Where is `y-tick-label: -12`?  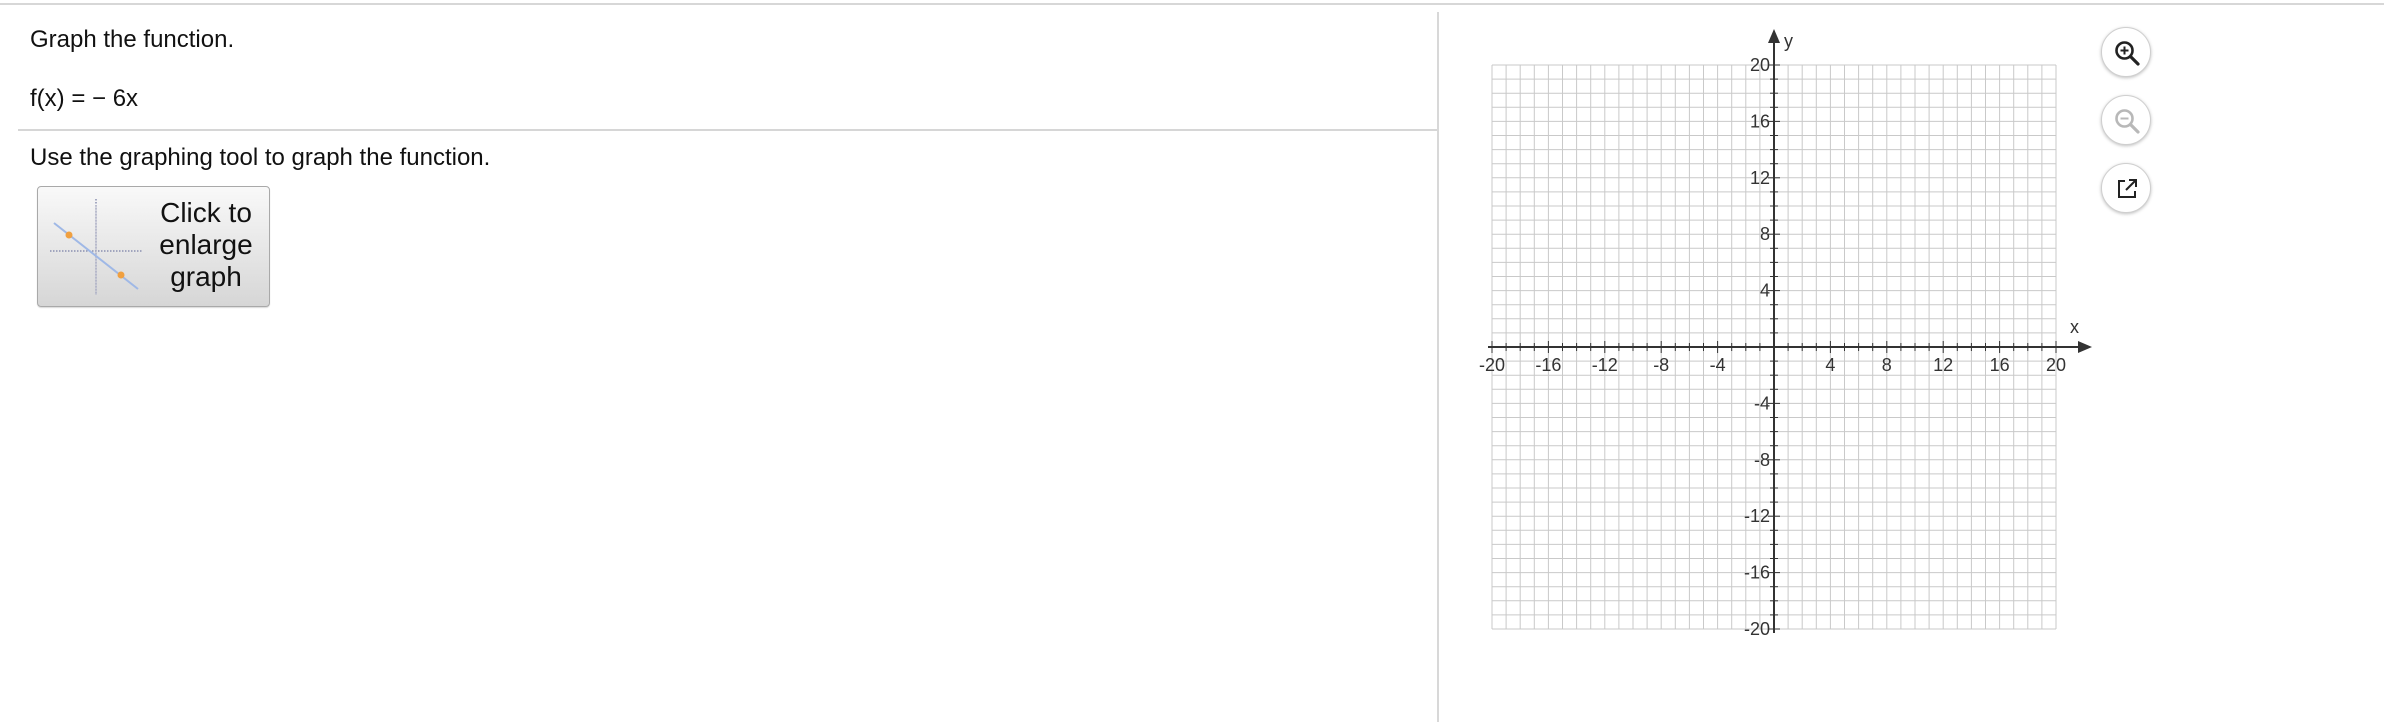 y-tick-label: -12 is located at coordinates (1757, 516).